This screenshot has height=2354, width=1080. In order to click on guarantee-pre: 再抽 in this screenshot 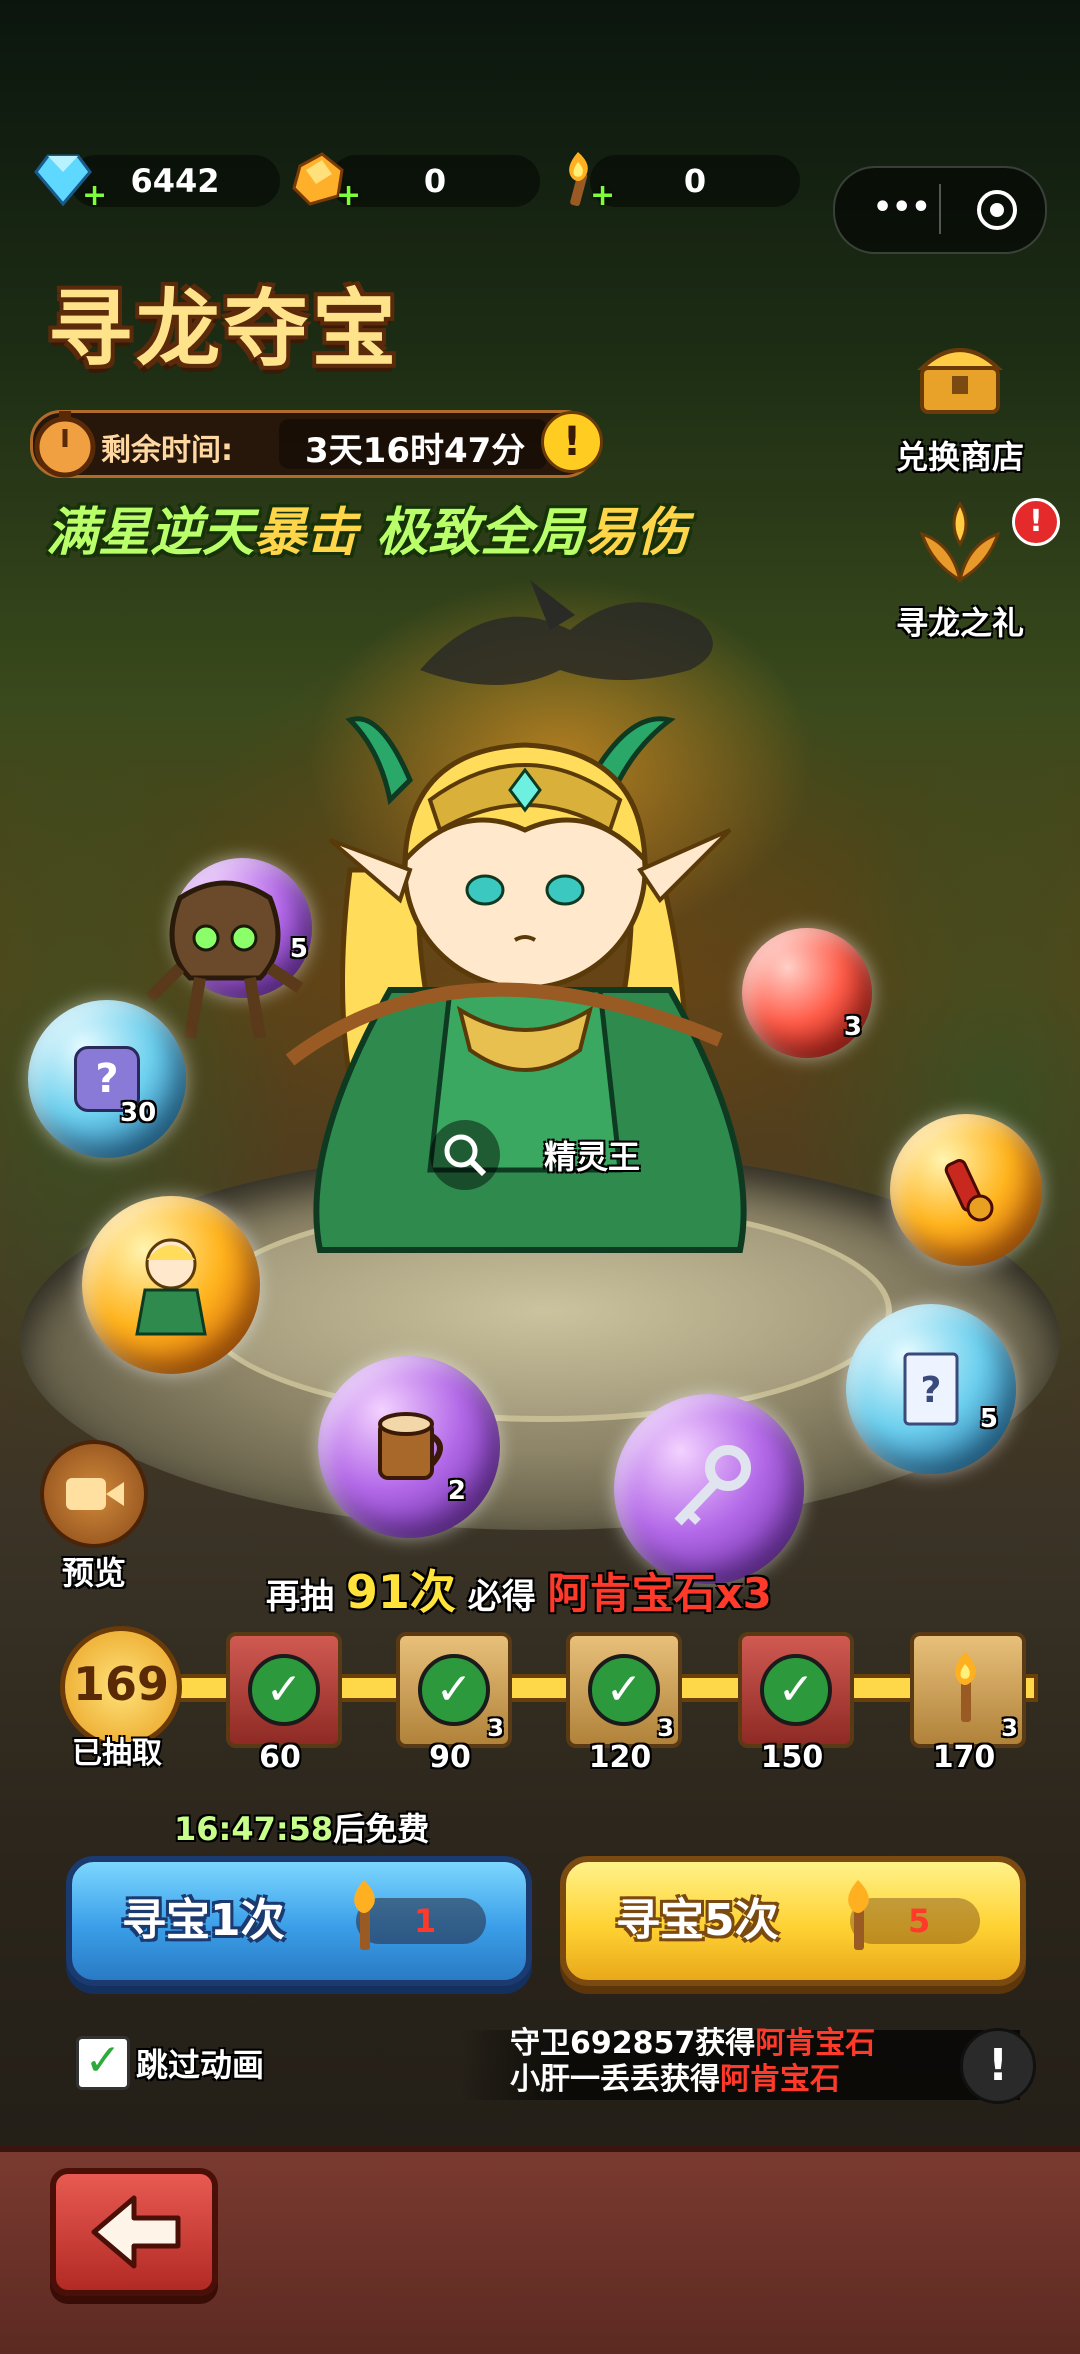, I will do `click(300, 1597)`.